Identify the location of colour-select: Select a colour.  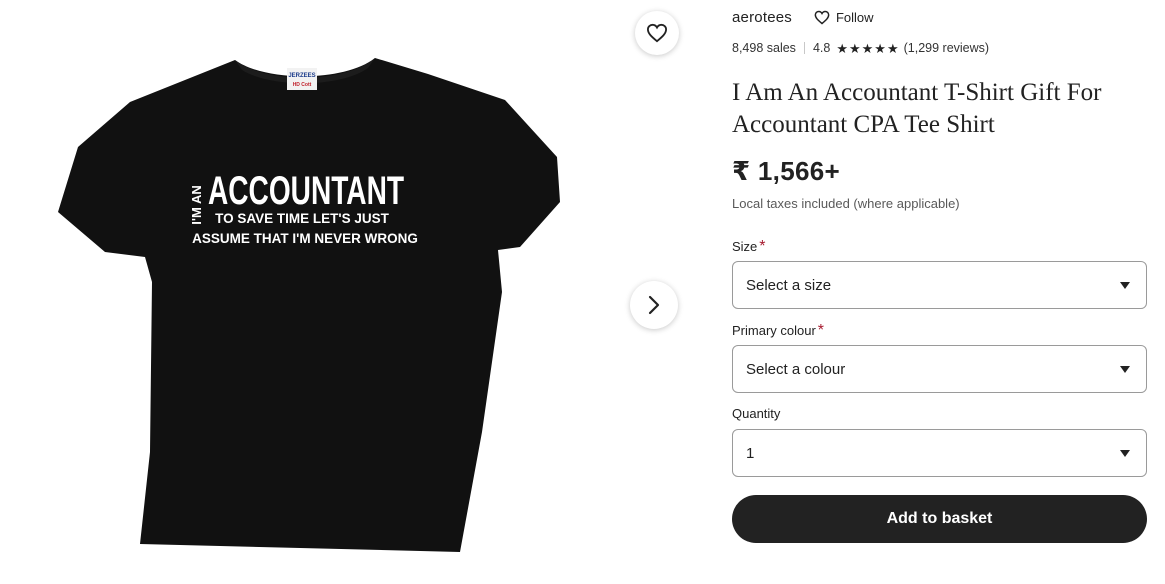
(939, 369).